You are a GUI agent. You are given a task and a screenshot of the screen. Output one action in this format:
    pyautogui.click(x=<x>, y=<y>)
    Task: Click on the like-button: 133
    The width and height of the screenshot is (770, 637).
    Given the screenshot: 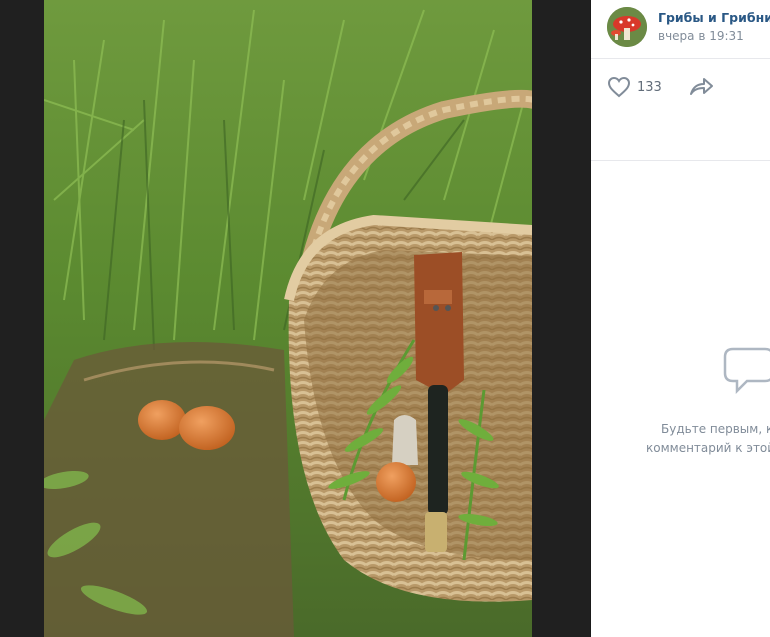 What is the action you would take?
    pyautogui.click(x=634, y=87)
    